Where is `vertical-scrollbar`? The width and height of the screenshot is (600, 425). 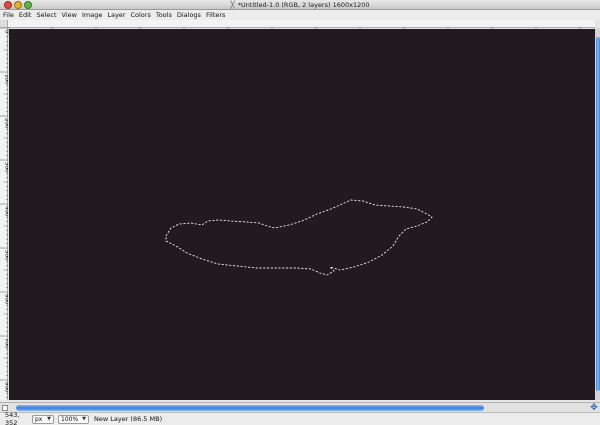 vertical-scrollbar is located at coordinates (597, 214).